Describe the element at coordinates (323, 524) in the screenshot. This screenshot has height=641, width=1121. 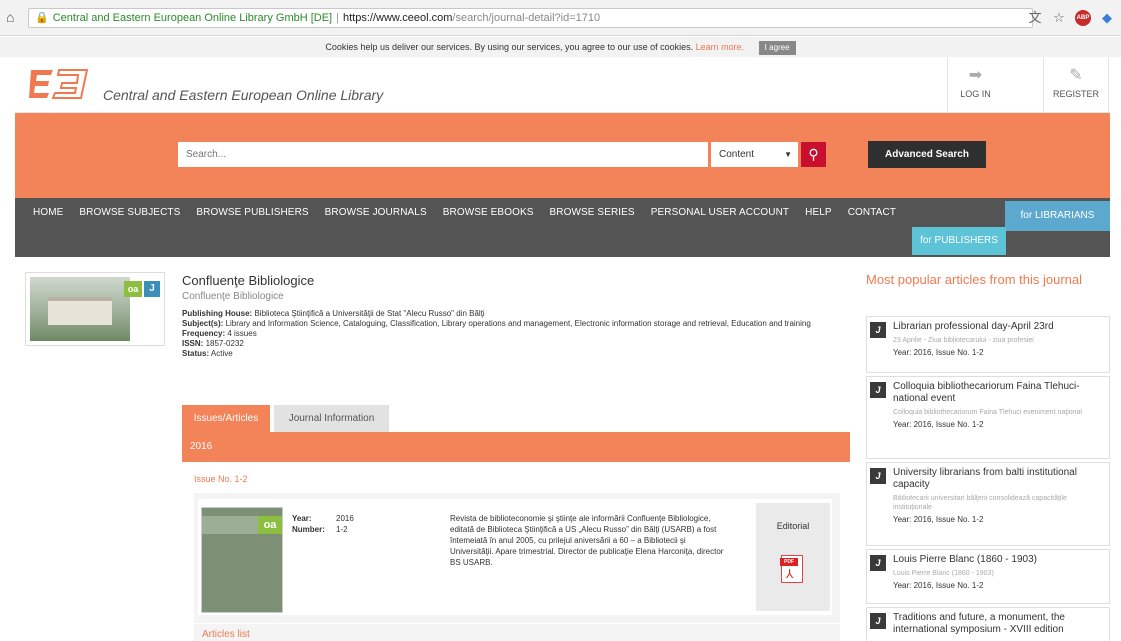
I see `issue-fields: Year: 2016 Number: 1-2` at that location.